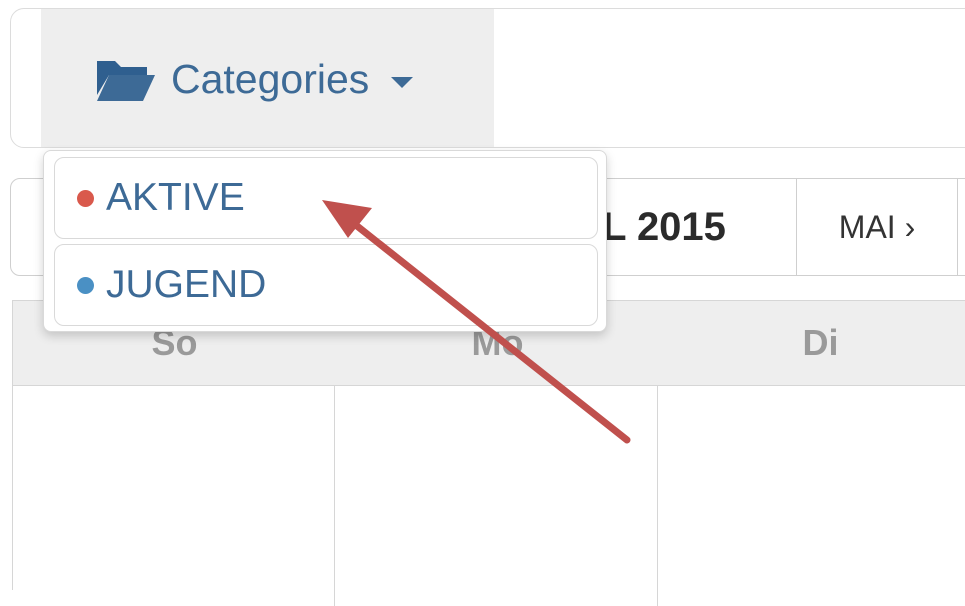 The width and height of the screenshot is (965, 606). I want to click on category-item-label: AKTIVE, so click(175, 197).